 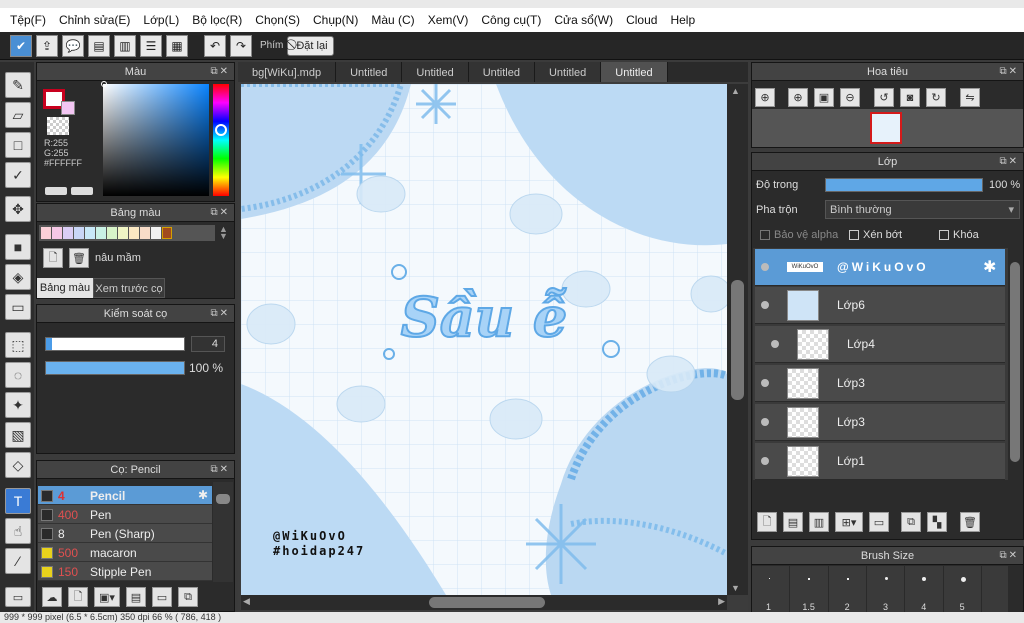 What do you see at coordinates (511, 20) in the screenshot?
I see `menu-tools: Công cụ(T)` at bounding box center [511, 20].